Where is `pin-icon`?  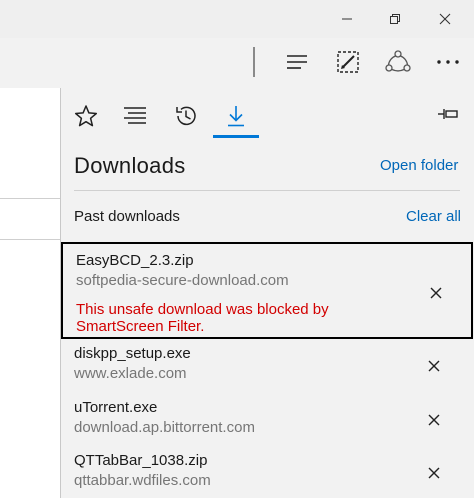
pin-icon is located at coordinates (448, 114).